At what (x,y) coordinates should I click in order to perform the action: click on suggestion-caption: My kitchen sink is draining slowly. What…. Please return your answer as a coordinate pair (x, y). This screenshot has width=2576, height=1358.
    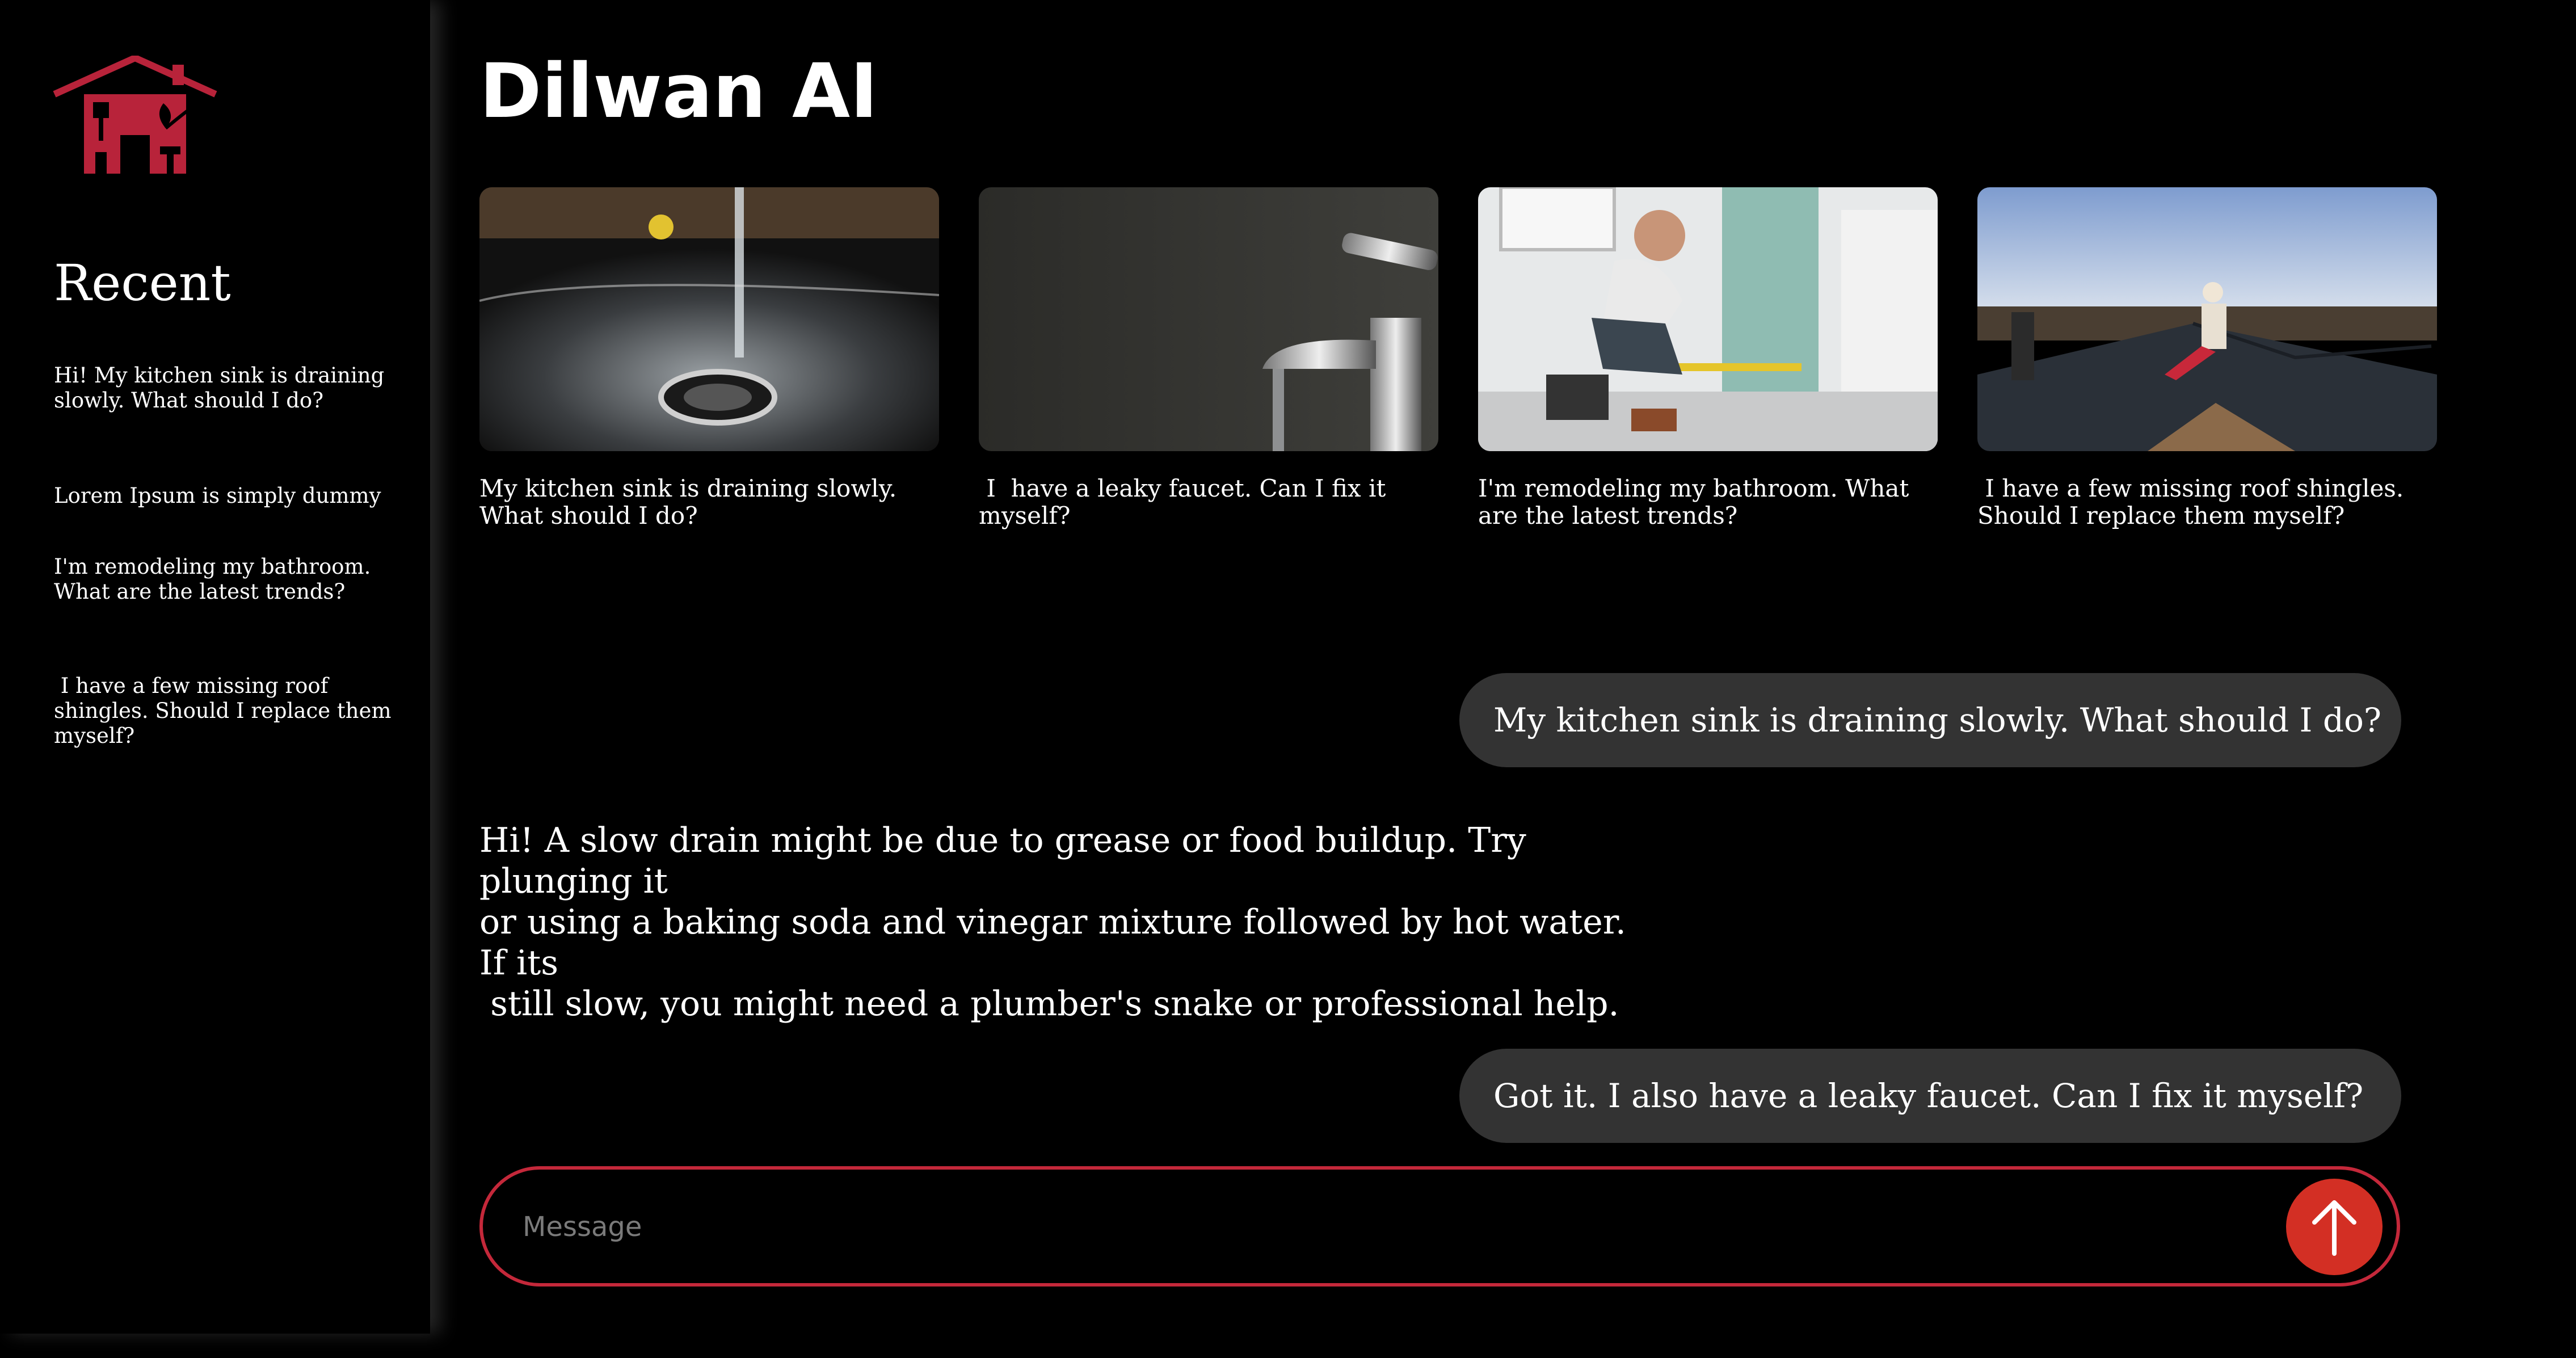
    Looking at the image, I should click on (688, 501).